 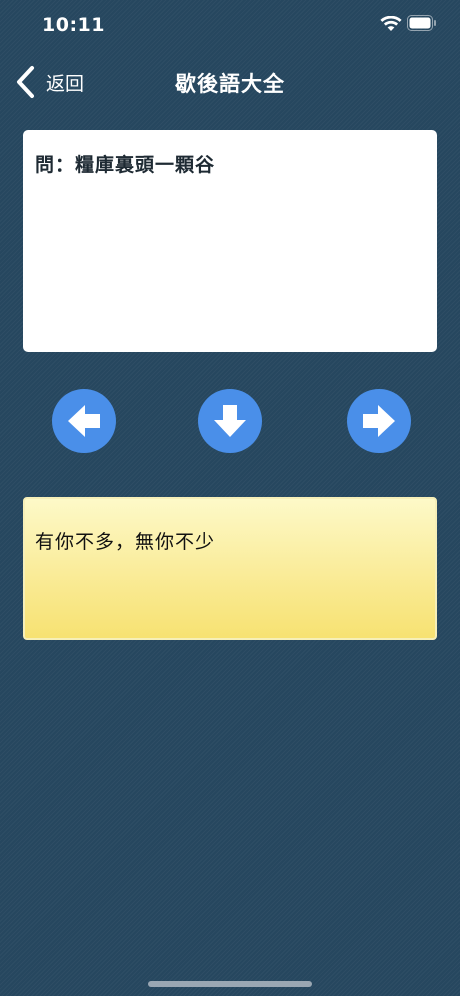 I want to click on answer-text: 有你不多，無你不少, so click(x=125, y=542).